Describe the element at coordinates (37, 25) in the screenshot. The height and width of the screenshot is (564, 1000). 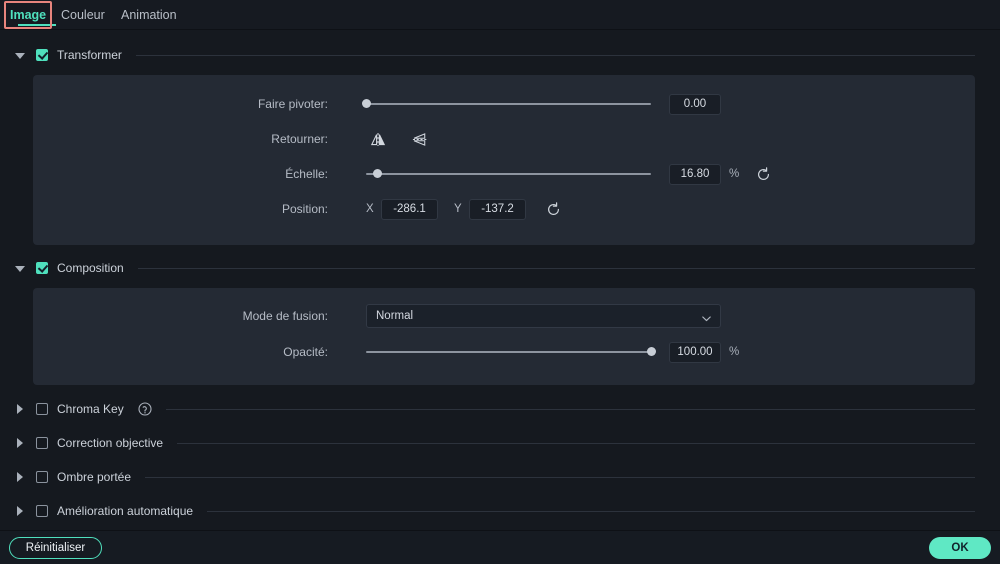
I see `tab-active-underline` at that location.